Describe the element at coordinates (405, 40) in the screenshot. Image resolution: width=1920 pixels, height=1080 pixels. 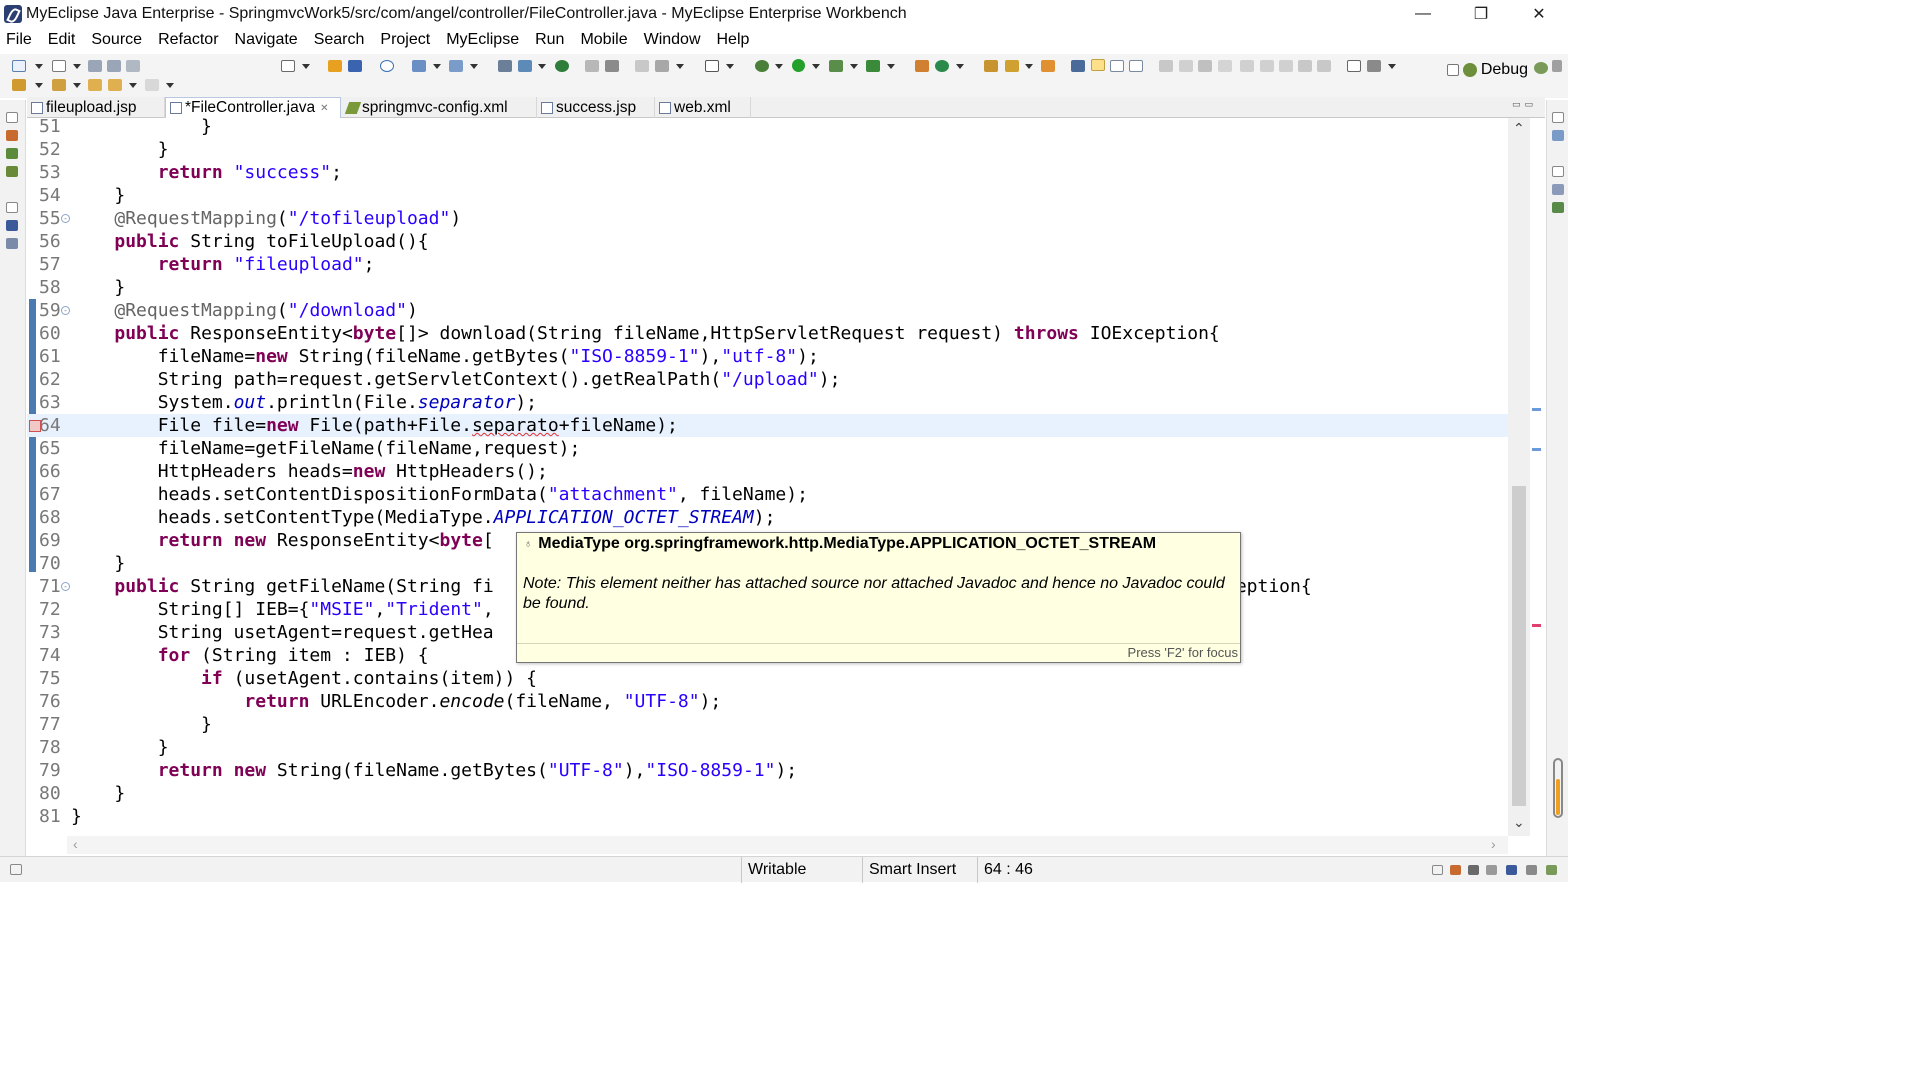
I see `menu-project: Project` at that location.